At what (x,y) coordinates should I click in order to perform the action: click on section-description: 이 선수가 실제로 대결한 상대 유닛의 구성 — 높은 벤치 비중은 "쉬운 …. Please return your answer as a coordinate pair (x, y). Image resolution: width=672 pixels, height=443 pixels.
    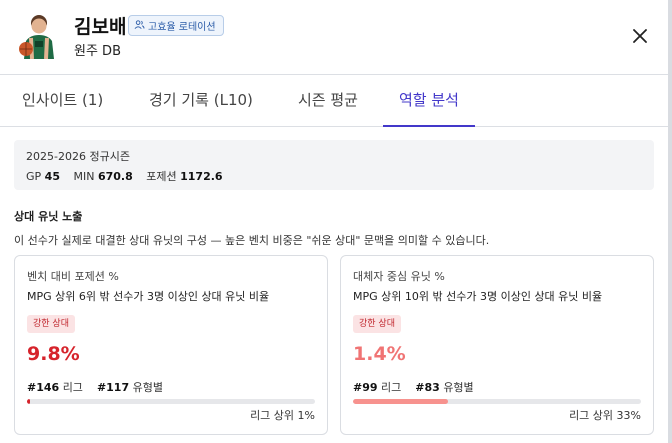
    Looking at the image, I should click on (252, 240).